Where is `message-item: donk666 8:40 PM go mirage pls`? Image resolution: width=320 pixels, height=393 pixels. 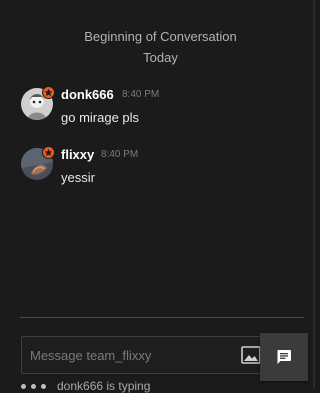 message-item: donk666 8:40 PM go mirage pls is located at coordinates (161, 107).